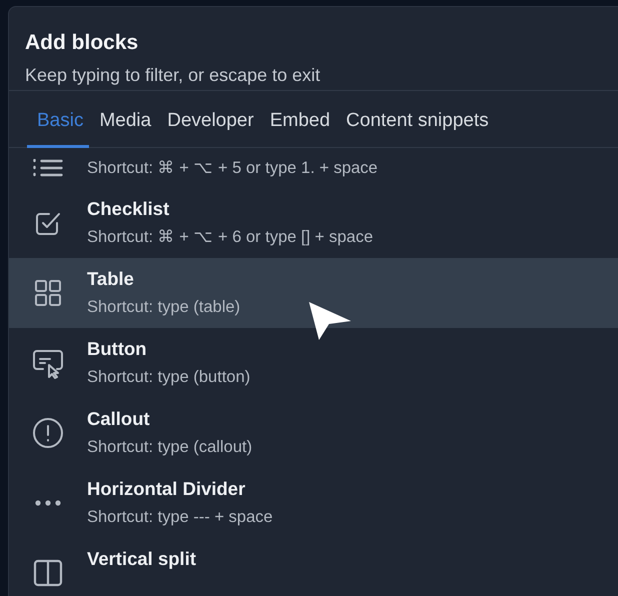  Describe the element at coordinates (141, 559) in the screenshot. I see `block-title: Vertical split` at that location.